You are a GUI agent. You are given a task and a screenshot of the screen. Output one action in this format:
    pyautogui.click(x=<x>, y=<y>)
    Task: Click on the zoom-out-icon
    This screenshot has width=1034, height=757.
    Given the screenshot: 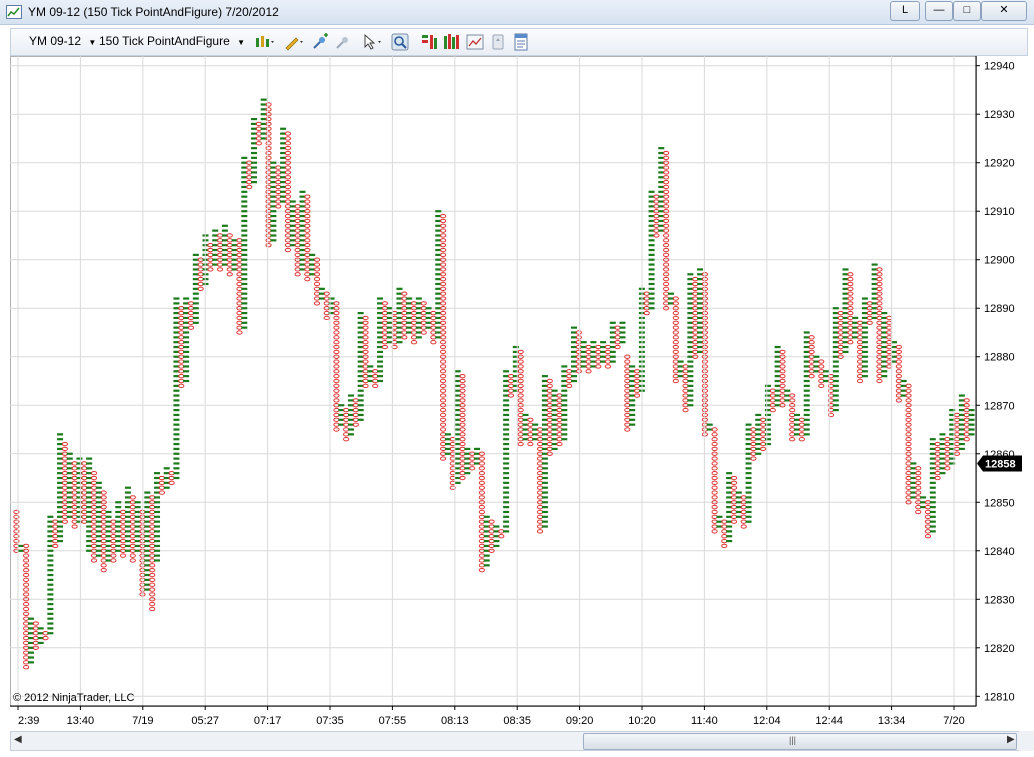 What is the action you would take?
    pyautogui.click(x=343, y=42)
    